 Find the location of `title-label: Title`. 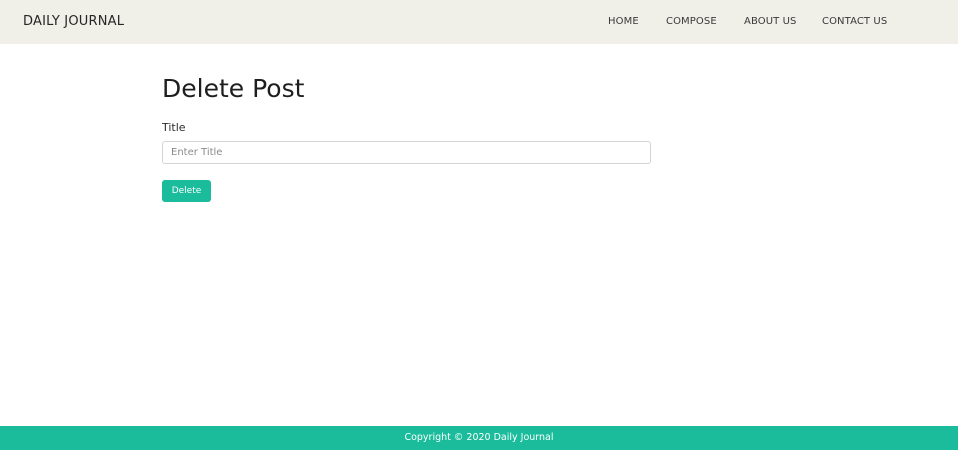

title-label: Title is located at coordinates (174, 127).